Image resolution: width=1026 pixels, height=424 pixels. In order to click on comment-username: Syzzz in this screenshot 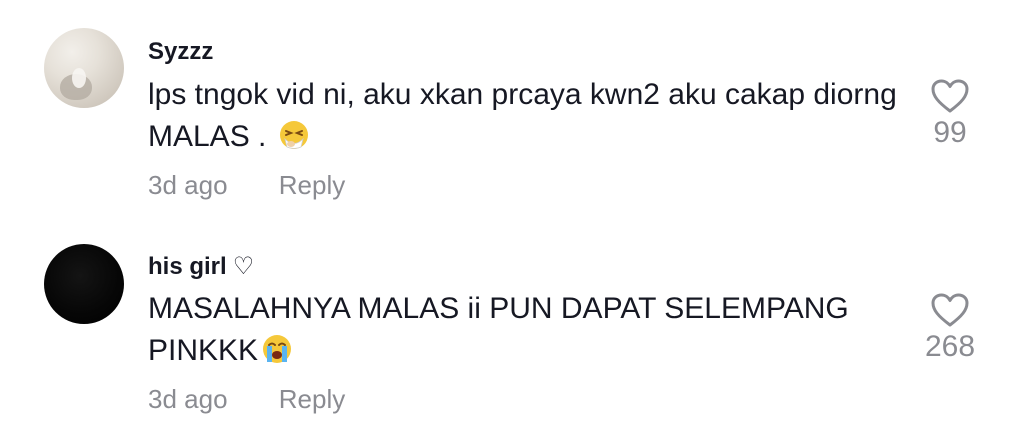, I will do `click(180, 52)`.